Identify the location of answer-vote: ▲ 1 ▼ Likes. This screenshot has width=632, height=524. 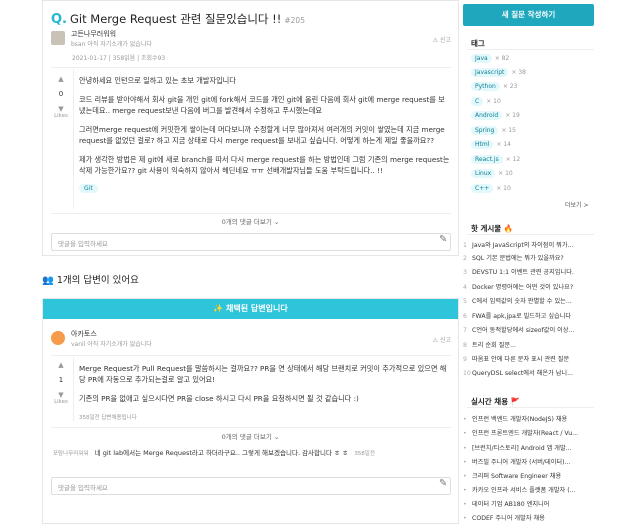
(61, 383).